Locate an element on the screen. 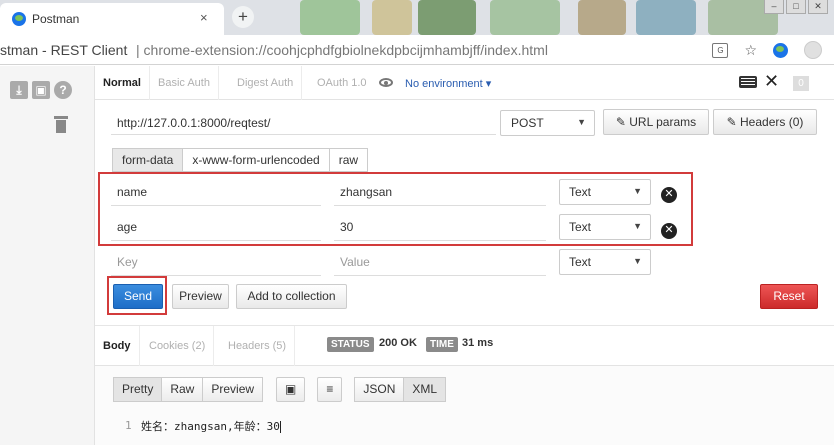 This screenshot has width=834, height=445. raw-view-button: Raw is located at coordinates (182, 389).